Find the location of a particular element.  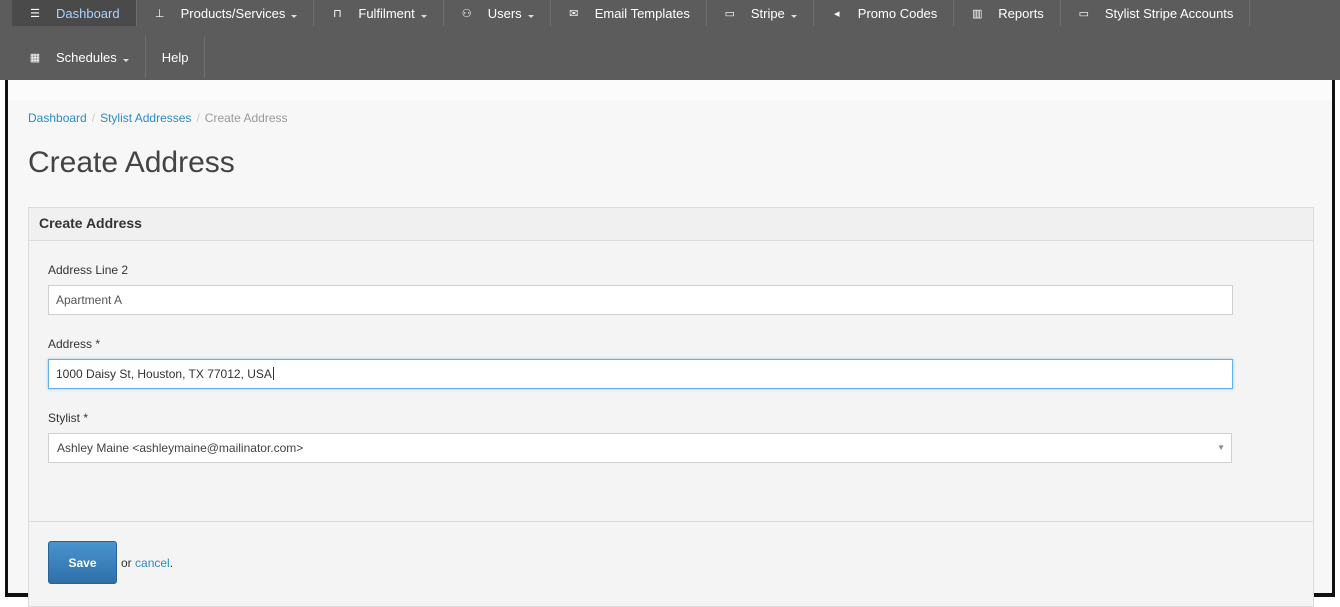

address-value: 1000 Daisy St, Houston, TX 77012, USA is located at coordinates (164, 374).